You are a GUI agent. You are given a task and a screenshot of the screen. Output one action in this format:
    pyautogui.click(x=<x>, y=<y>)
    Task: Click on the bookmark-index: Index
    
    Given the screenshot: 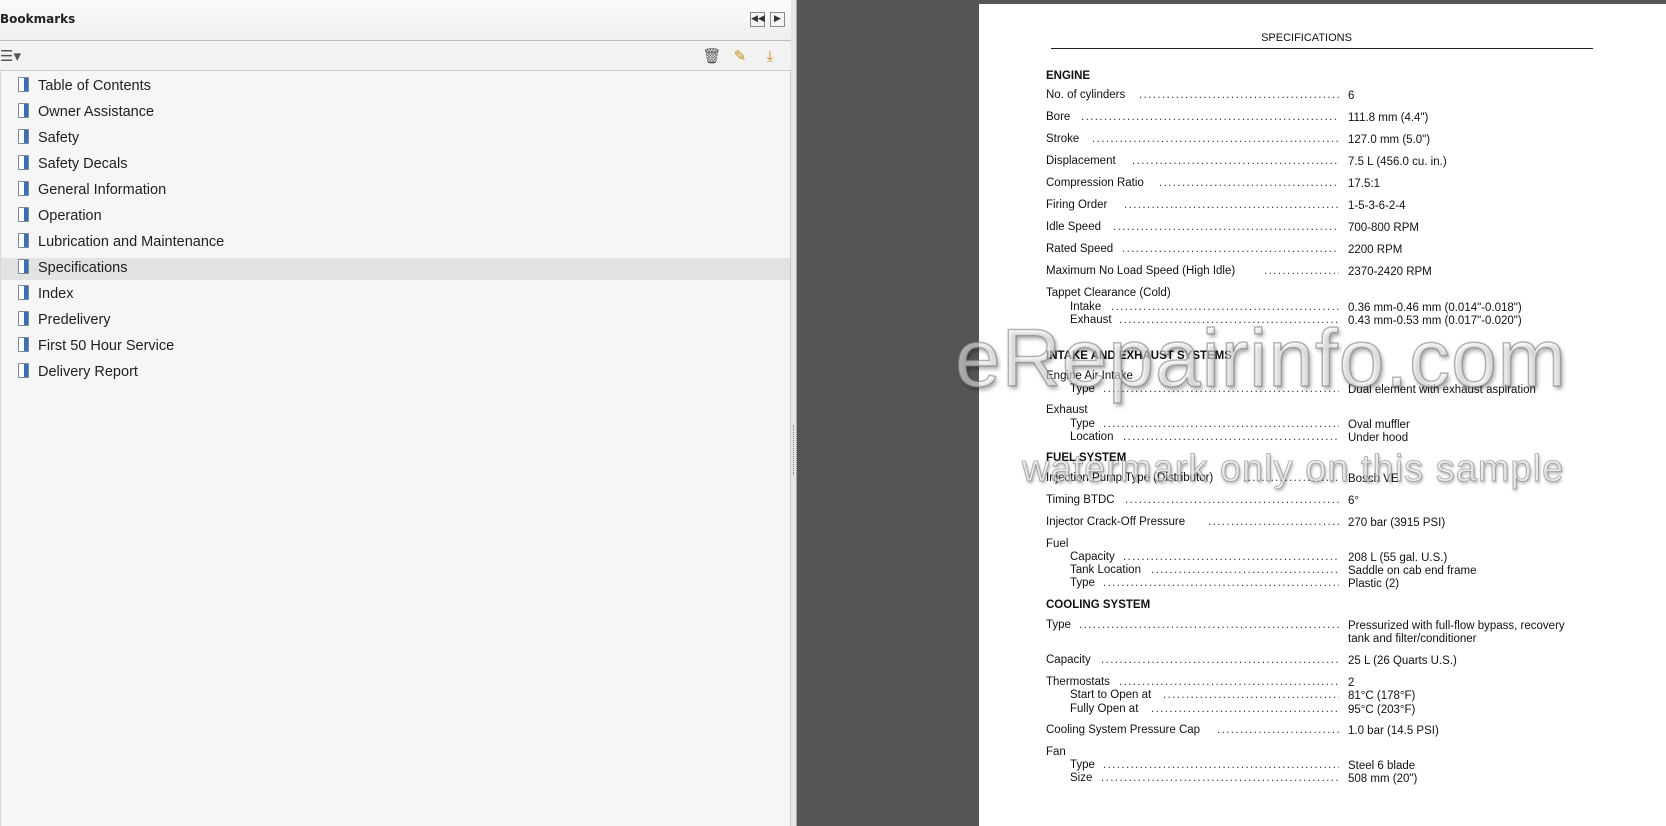 What is the action you would take?
    pyautogui.click(x=395, y=295)
    